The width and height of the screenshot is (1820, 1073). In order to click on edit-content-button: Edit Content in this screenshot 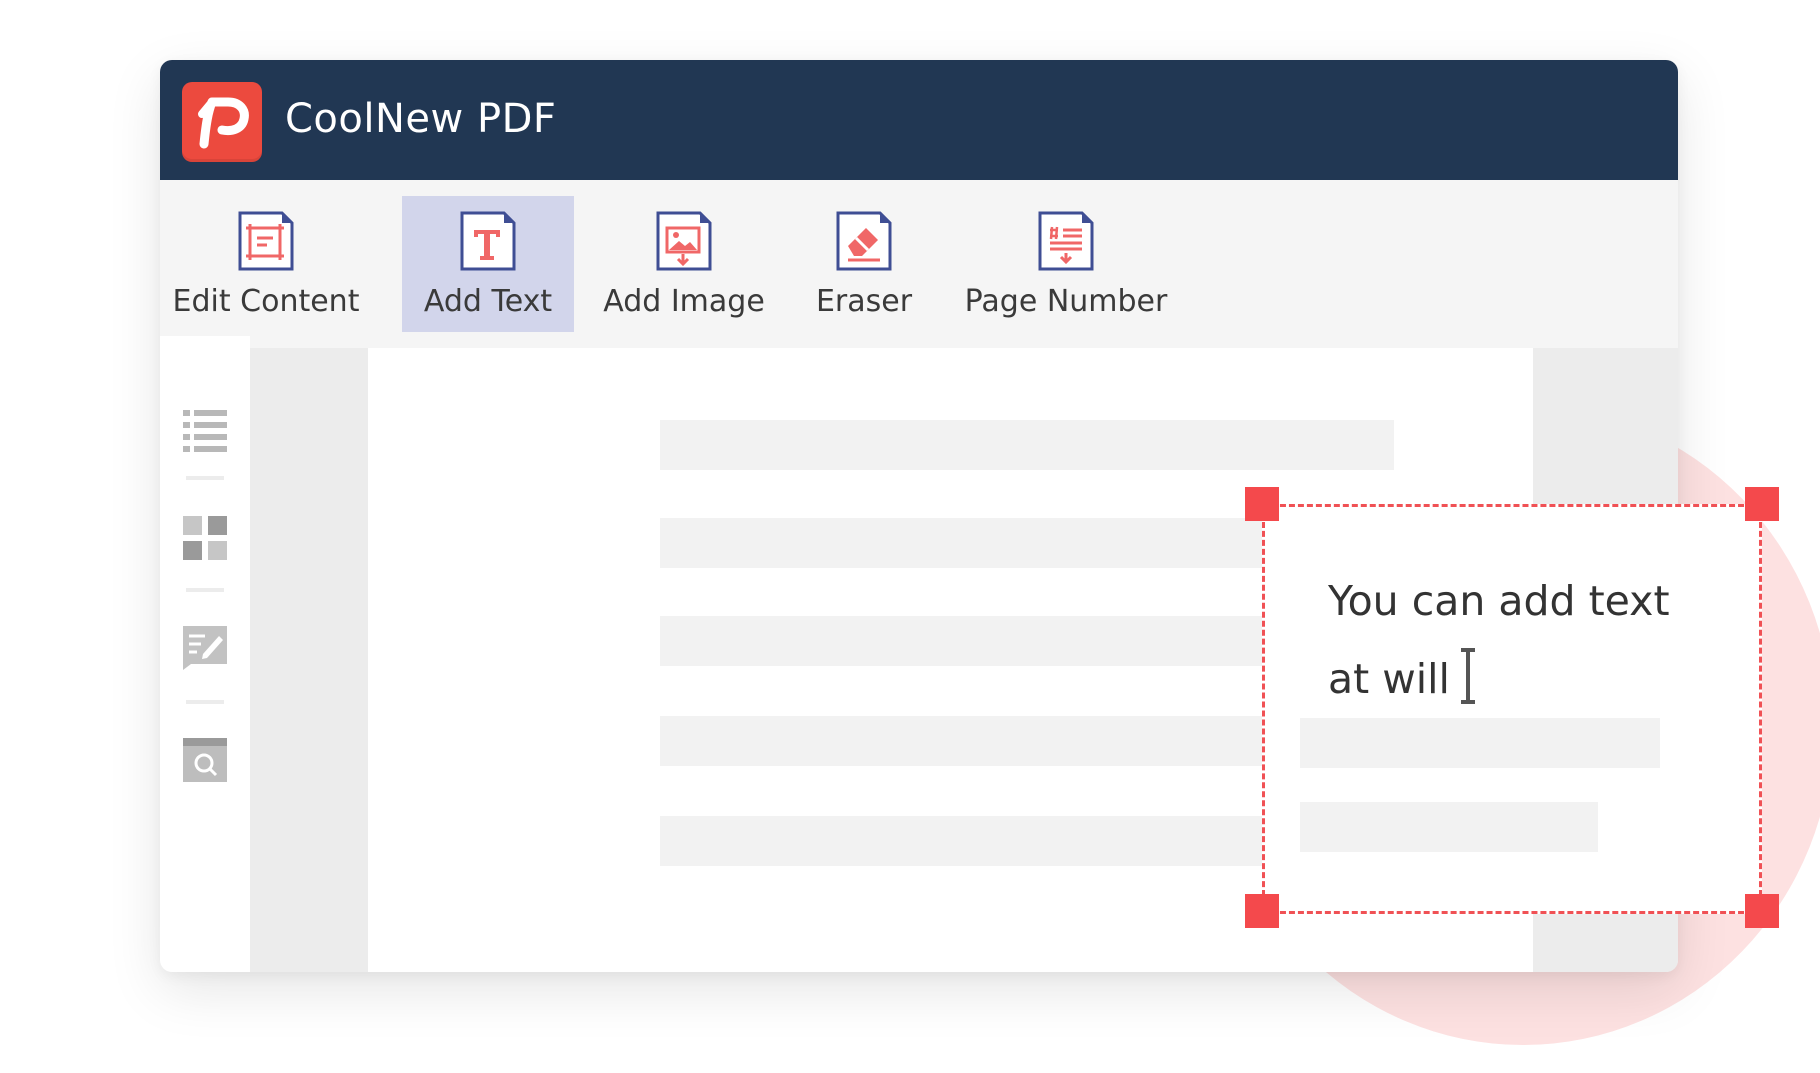, I will do `click(266, 264)`.